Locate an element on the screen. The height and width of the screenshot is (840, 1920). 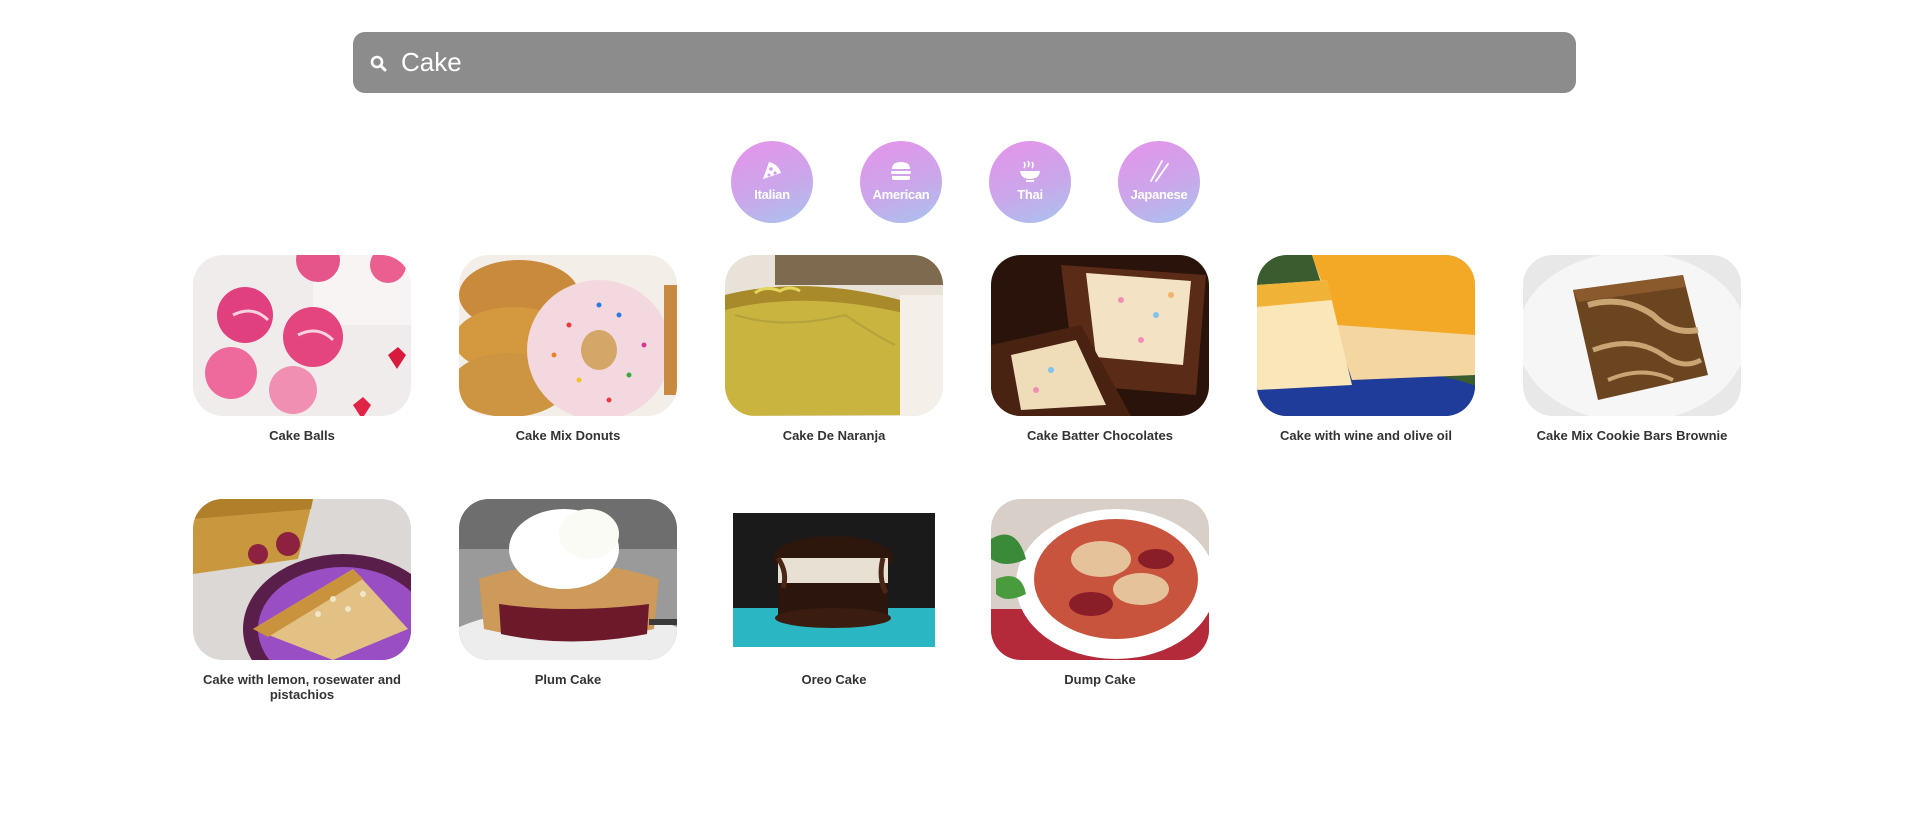
cuisine-filters: Italian American Thai Japanese is located at coordinates (966, 182).